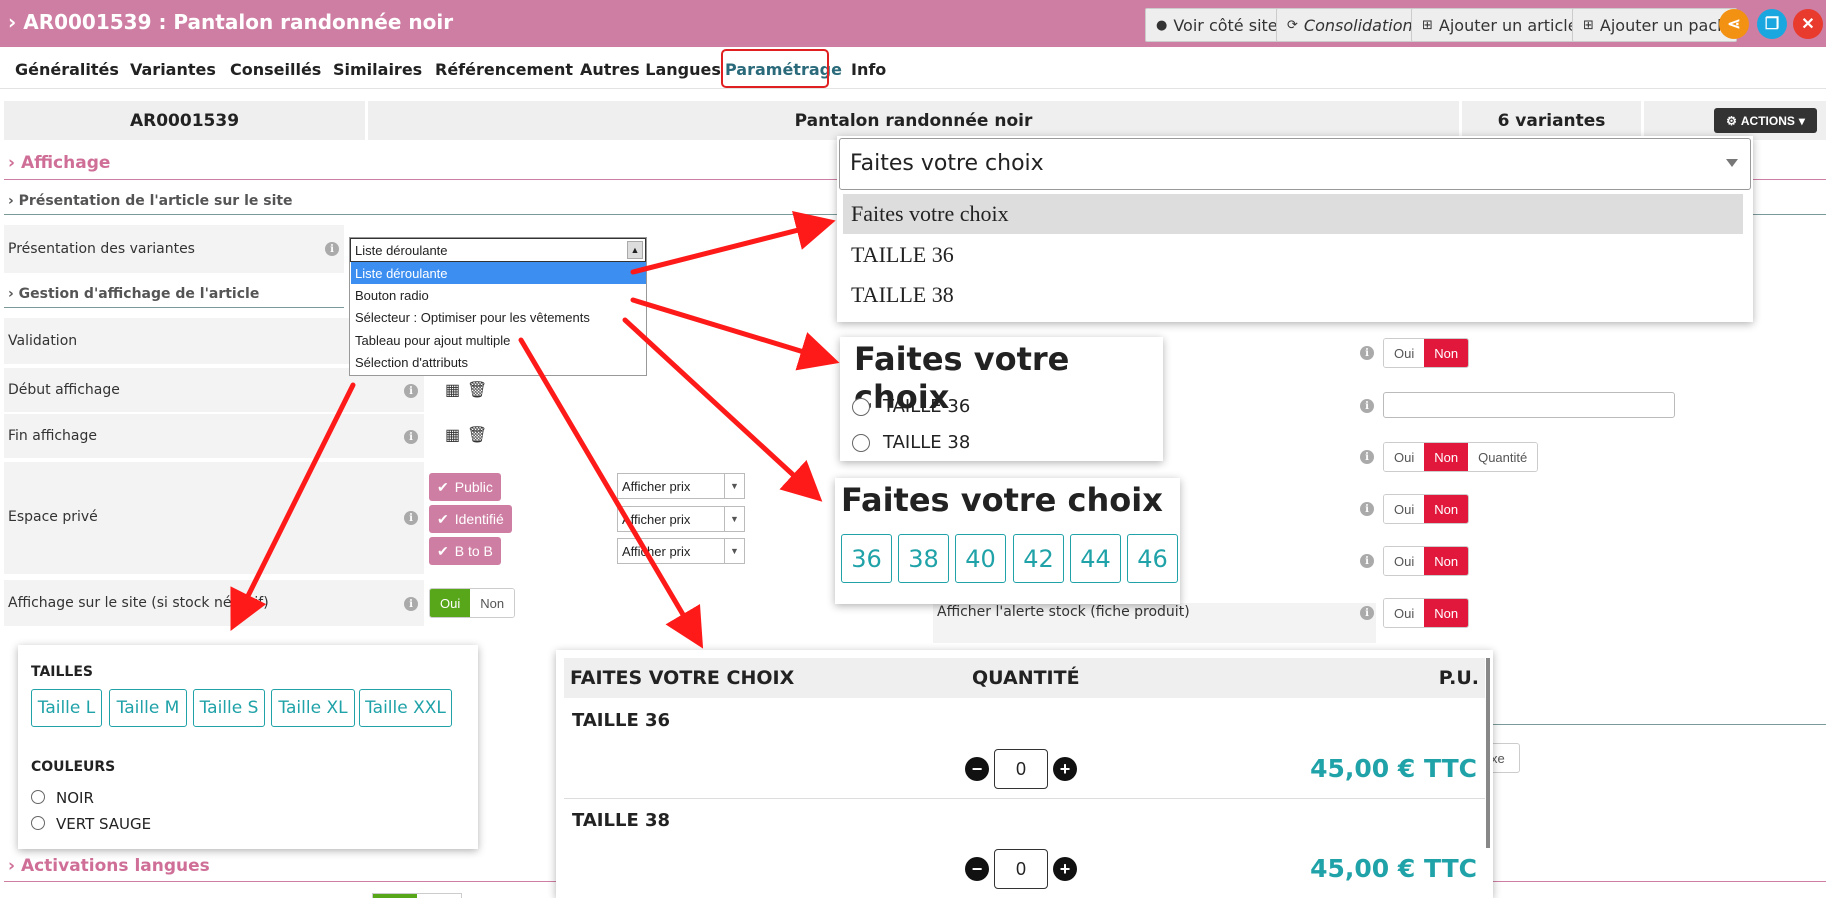 This screenshot has width=1826, height=898. I want to click on check-icon: ✔, so click(443, 518).